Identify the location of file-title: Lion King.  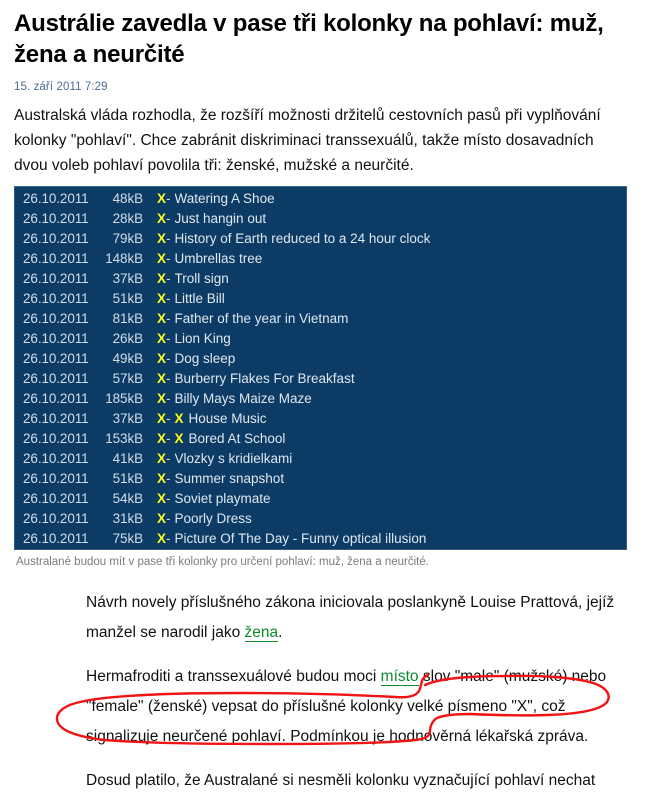
(400, 339).